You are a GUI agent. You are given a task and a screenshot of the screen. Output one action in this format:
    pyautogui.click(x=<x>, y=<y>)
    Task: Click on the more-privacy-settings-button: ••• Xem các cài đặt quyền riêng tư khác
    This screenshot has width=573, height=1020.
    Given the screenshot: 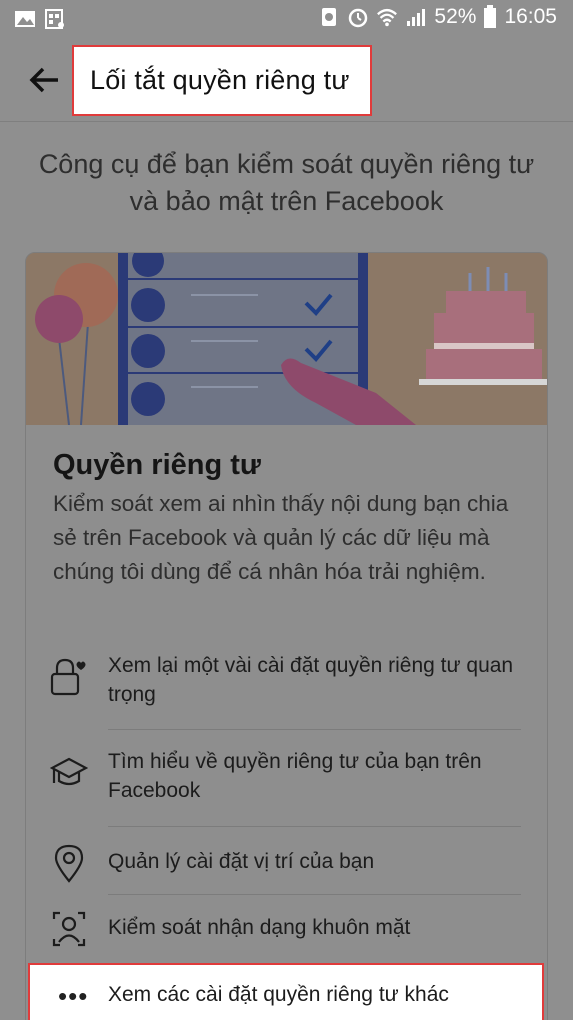 What is the action you would take?
    pyautogui.click(x=286, y=991)
    